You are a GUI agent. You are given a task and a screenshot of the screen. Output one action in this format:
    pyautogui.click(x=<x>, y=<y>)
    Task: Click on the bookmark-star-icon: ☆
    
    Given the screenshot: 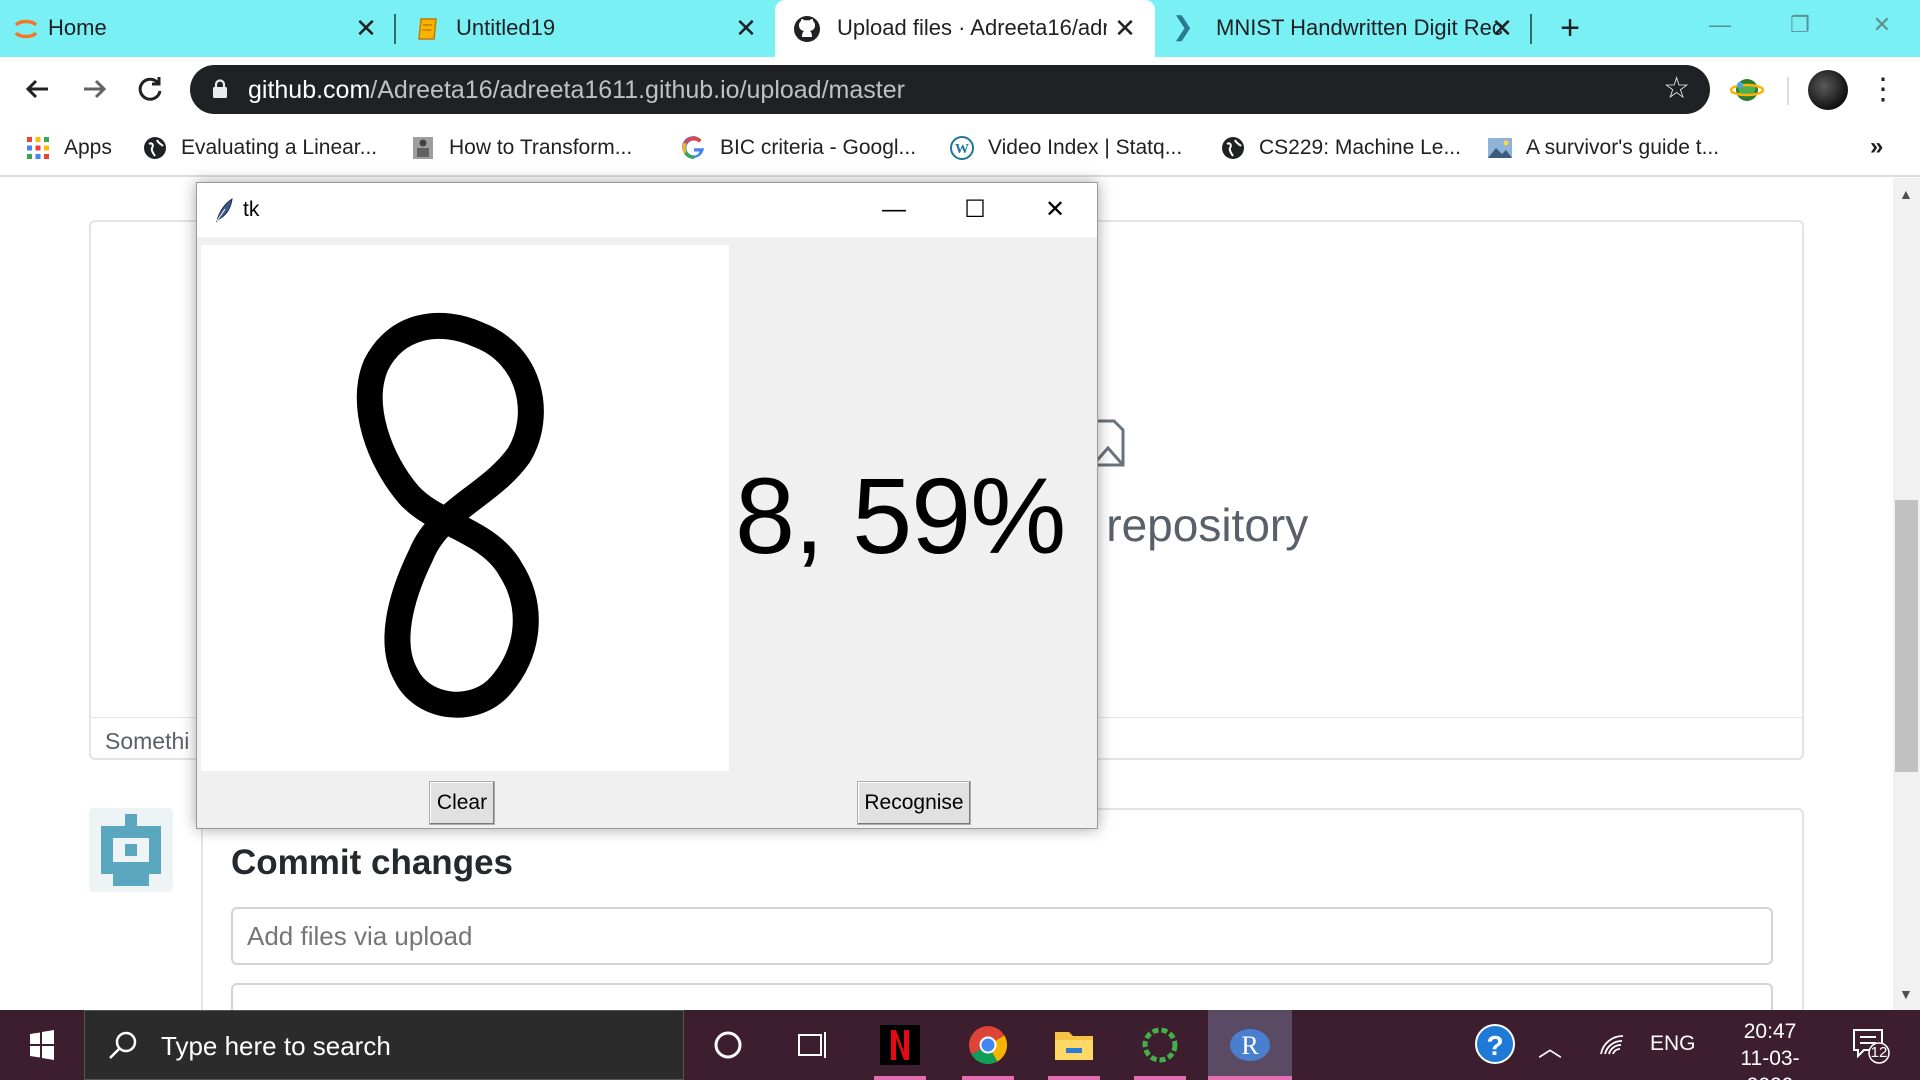 What is the action you would take?
    pyautogui.click(x=1676, y=89)
    